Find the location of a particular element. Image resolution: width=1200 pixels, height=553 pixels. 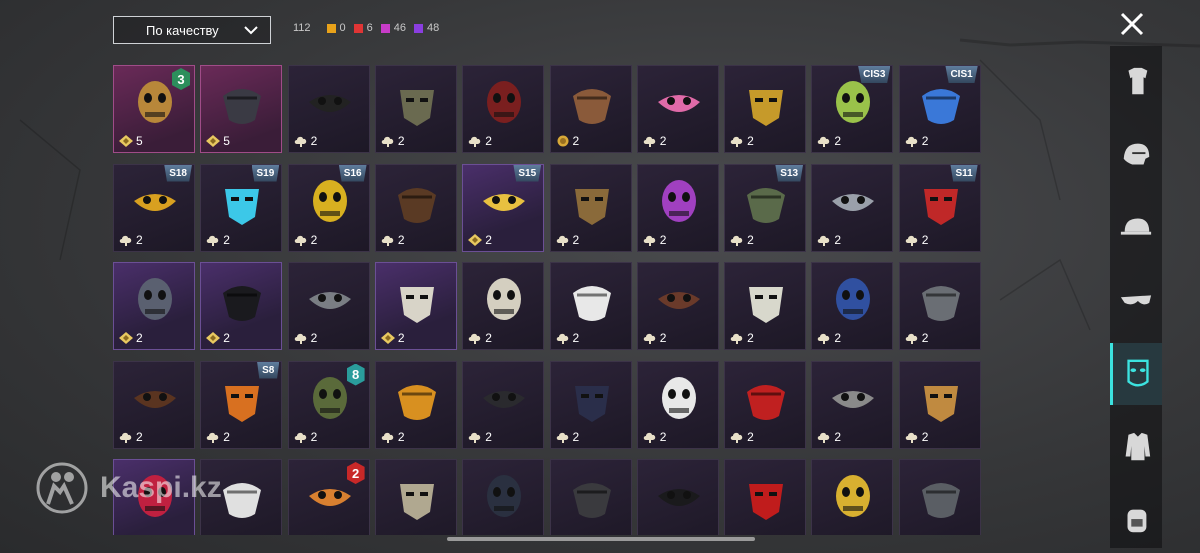

item-counts: 112 0 6 46 48 is located at coordinates (370, 28).